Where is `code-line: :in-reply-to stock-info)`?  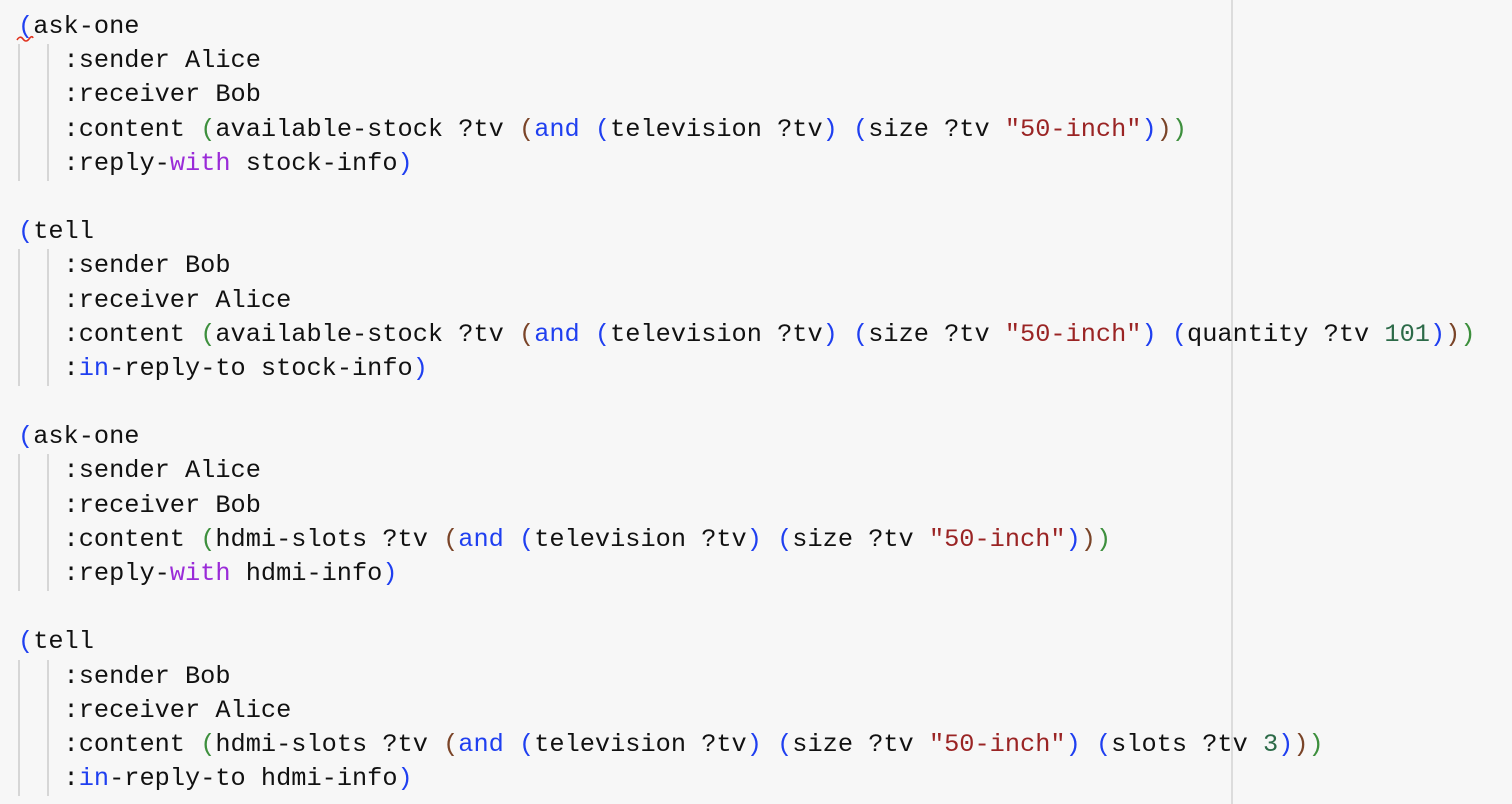
code-line: :in-reply-to stock-info) is located at coordinates (756, 369).